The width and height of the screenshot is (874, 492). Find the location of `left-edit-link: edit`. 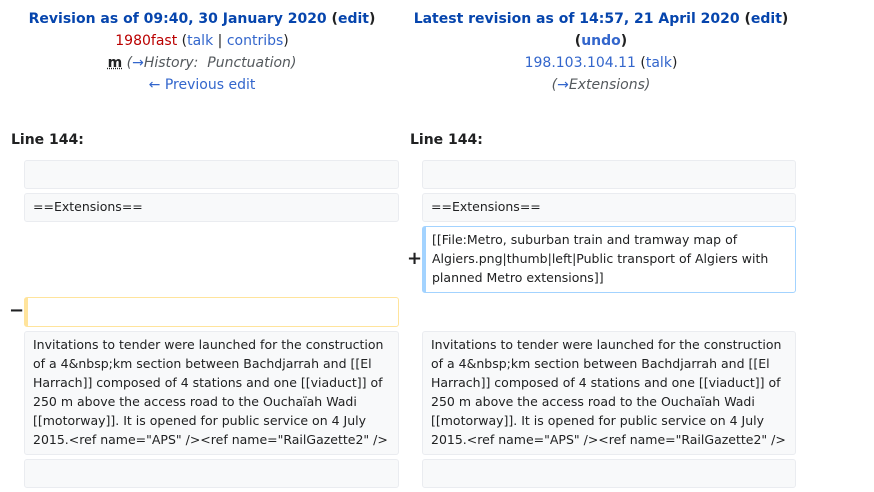

left-edit-link: edit is located at coordinates (353, 19).